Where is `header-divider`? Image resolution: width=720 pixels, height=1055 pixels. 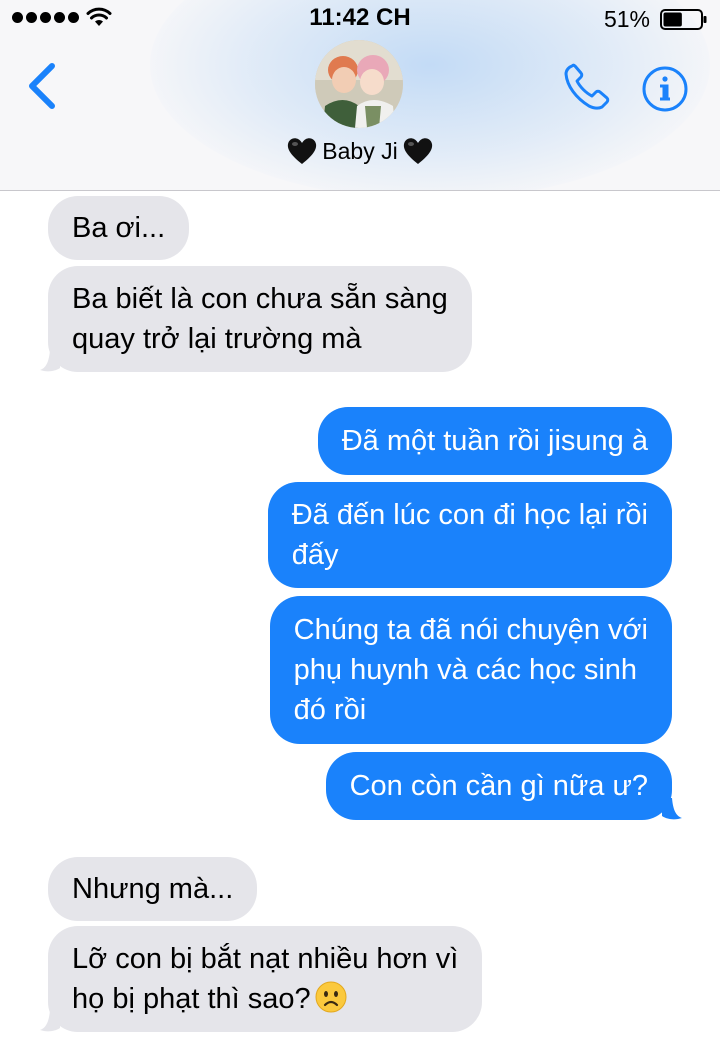 header-divider is located at coordinates (360, 190).